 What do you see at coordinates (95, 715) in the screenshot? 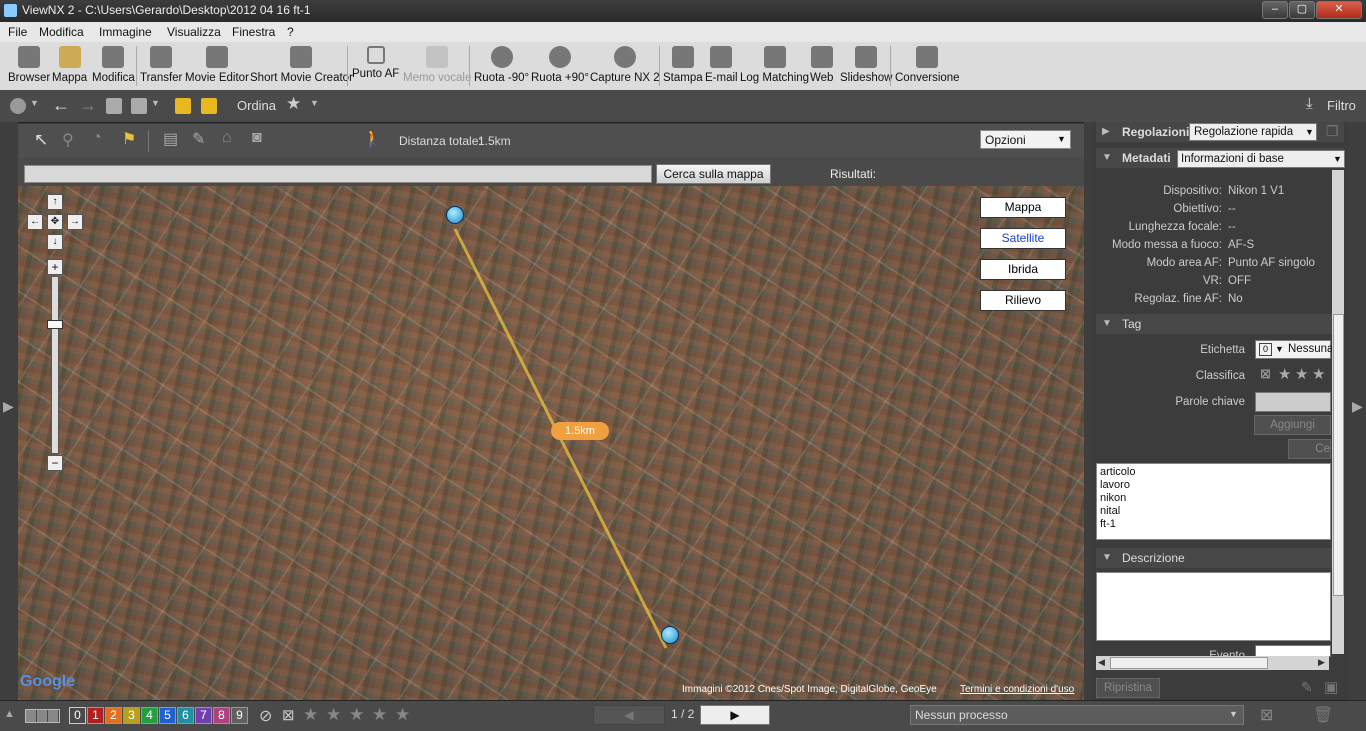
I see `label-1-button: 1` at bounding box center [95, 715].